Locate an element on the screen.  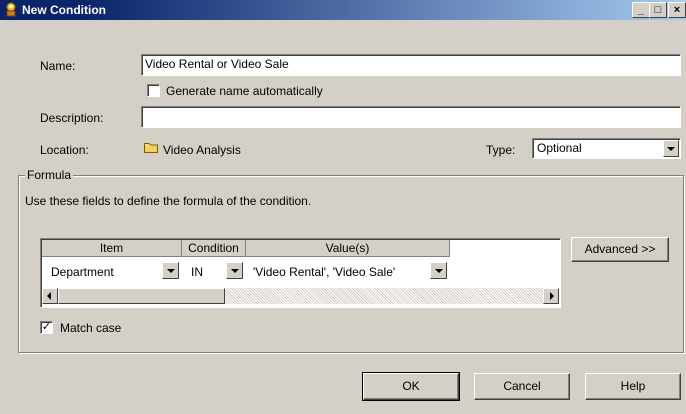
title-bar: New Condition _ □ × is located at coordinates (343, 10).